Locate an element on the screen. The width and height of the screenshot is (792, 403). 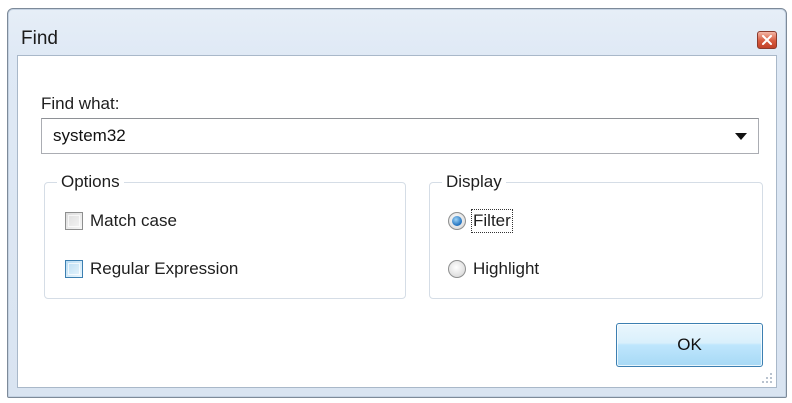
close-button is located at coordinates (767, 40).